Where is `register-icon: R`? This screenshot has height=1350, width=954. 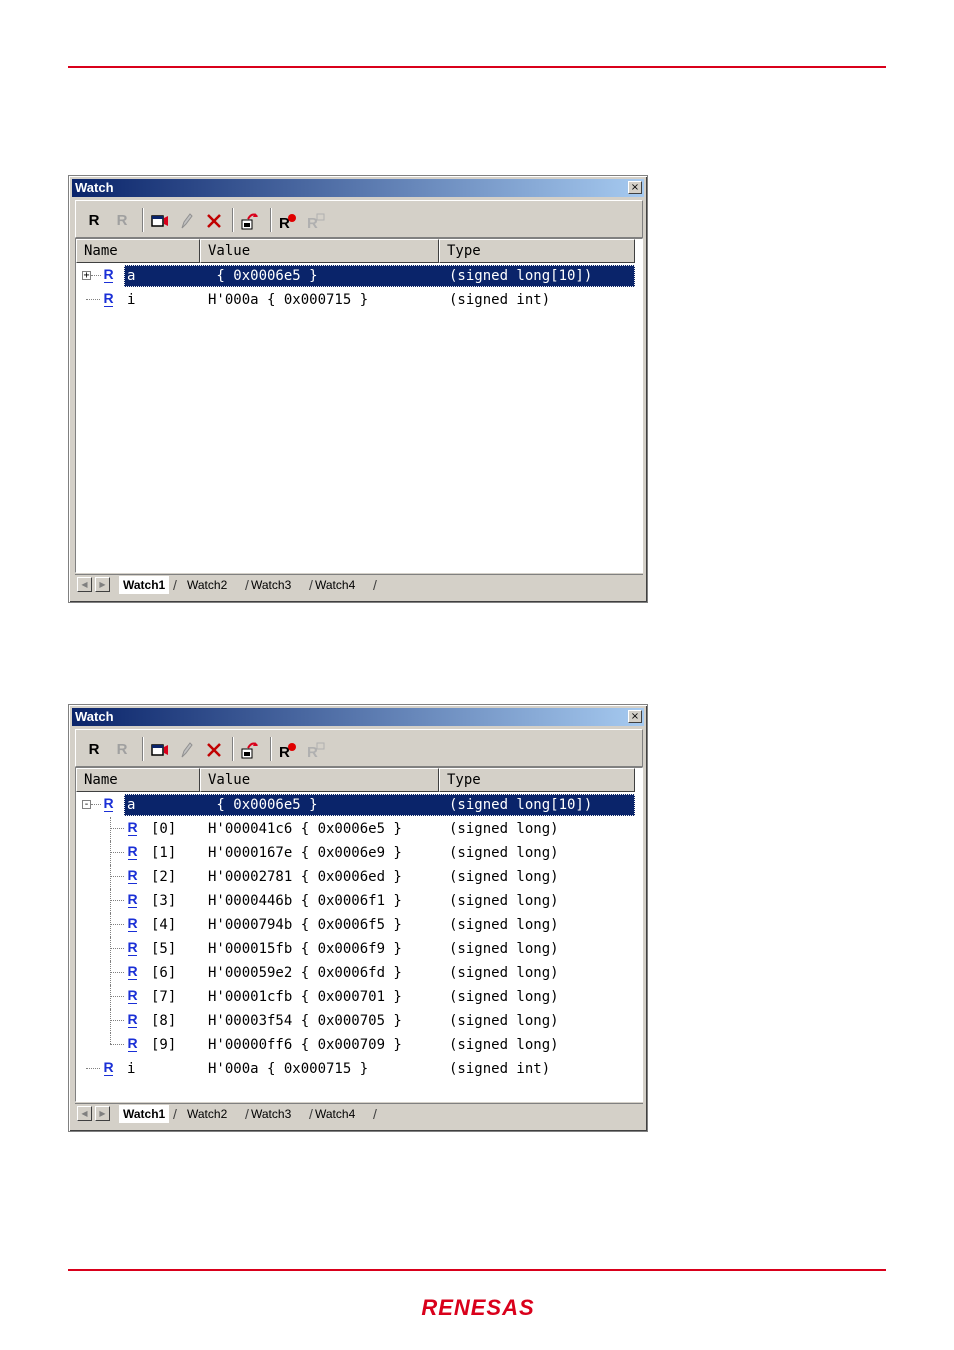
register-icon: R is located at coordinates (94, 220).